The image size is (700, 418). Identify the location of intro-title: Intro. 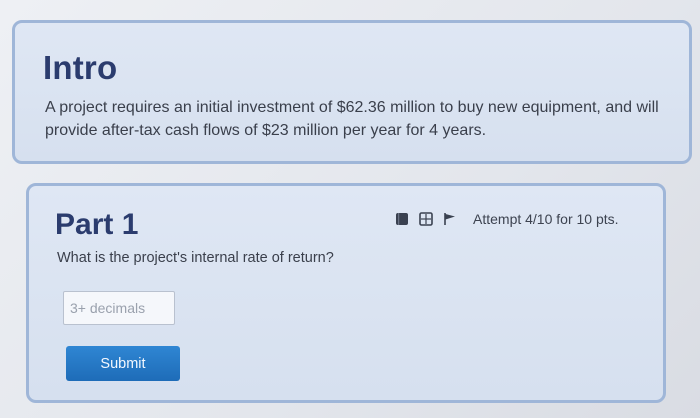
(80, 67).